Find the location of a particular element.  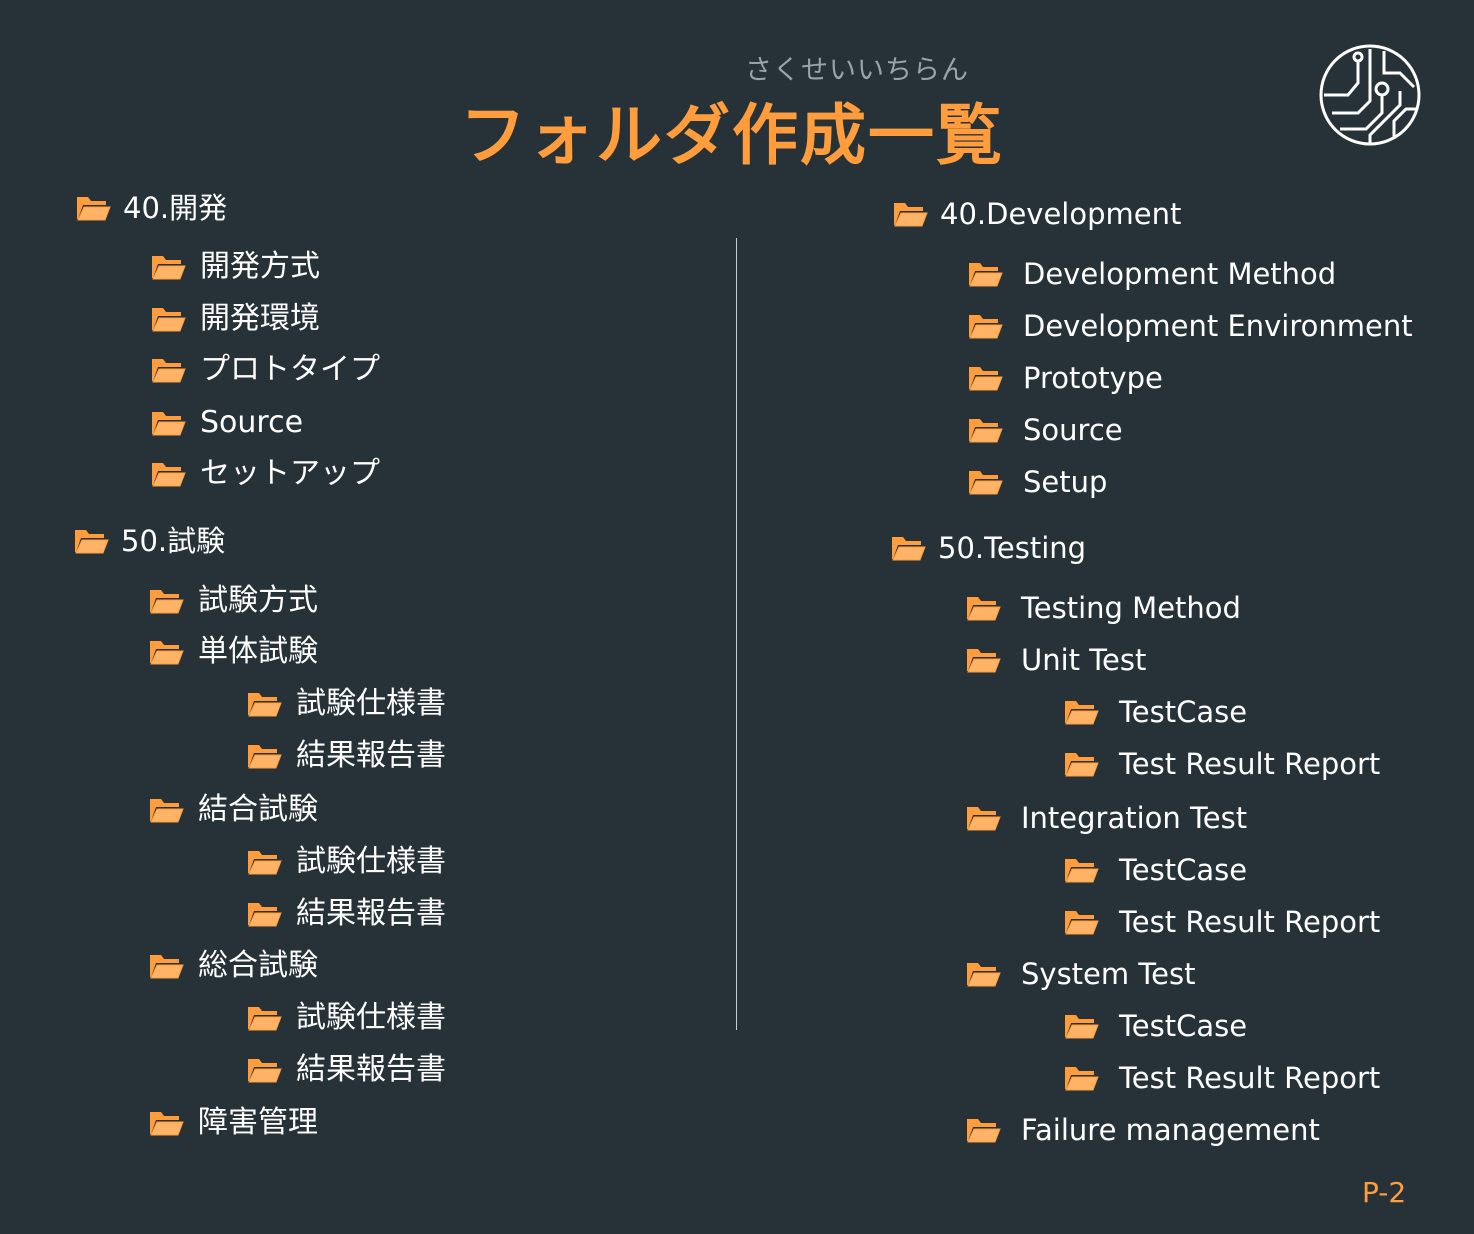

folder-source-en: Source is located at coordinates (1045, 430).